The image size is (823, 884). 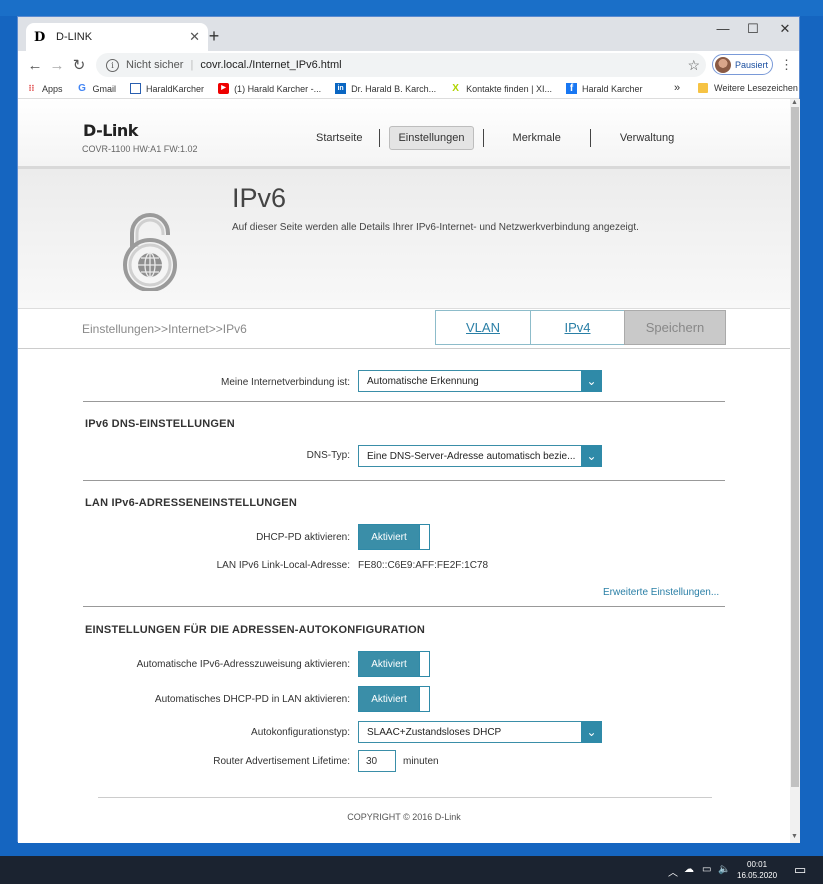 What do you see at coordinates (110, 130) in the screenshot?
I see `dlink-logo: D-Link` at bounding box center [110, 130].